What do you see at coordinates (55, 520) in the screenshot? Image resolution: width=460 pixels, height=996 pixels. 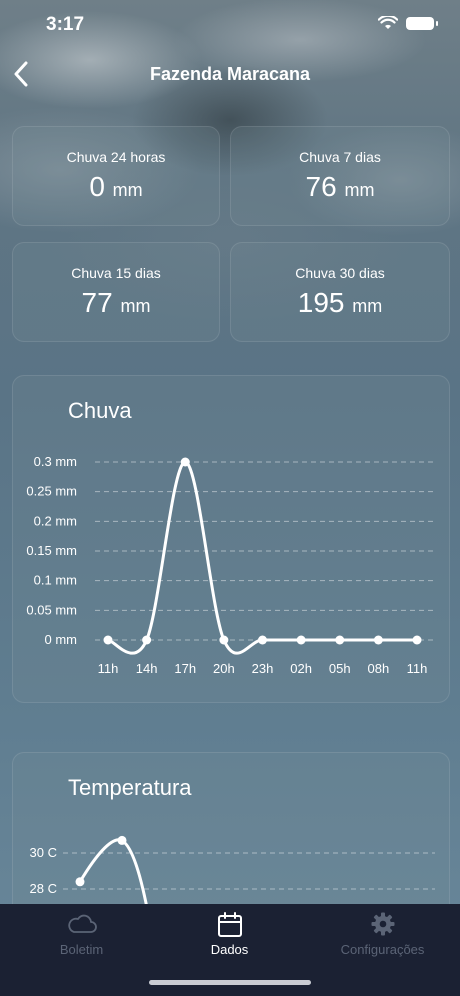 I see `y-tick-label: 0.2 mm` at bounding box center [55, 520].